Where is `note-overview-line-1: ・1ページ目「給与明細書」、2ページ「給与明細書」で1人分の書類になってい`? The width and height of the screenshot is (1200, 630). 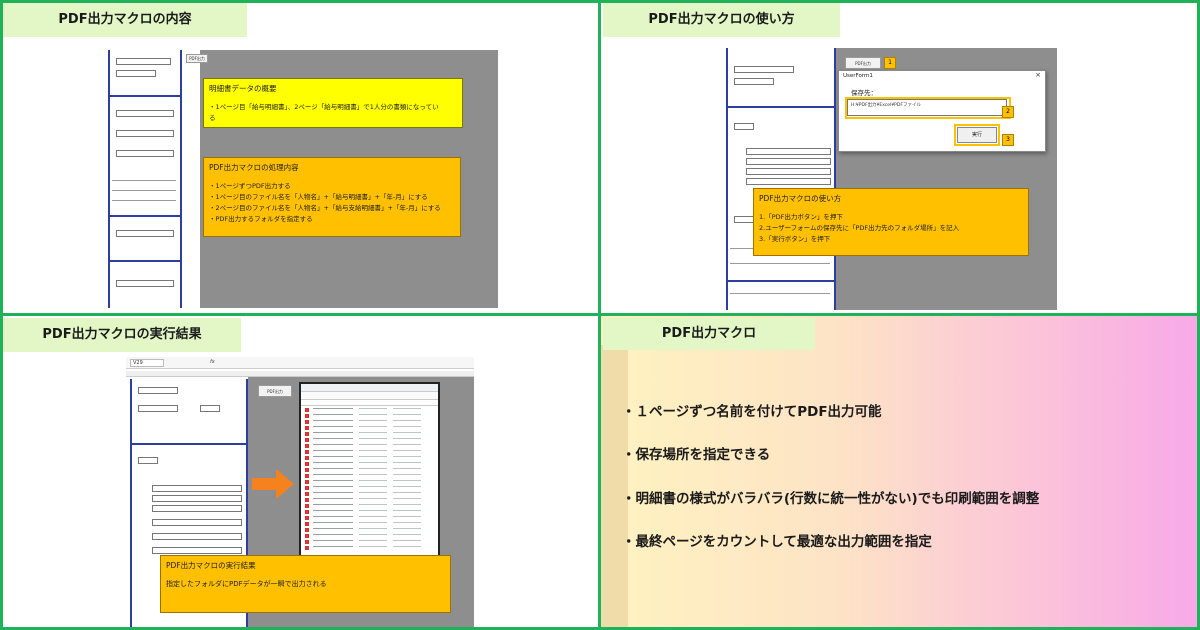
note-overview-line-1: ・1ページ目「給与明細書」、2ページ「給与明細書」で1人分の書類になってい is located at coordinates (324, 107).